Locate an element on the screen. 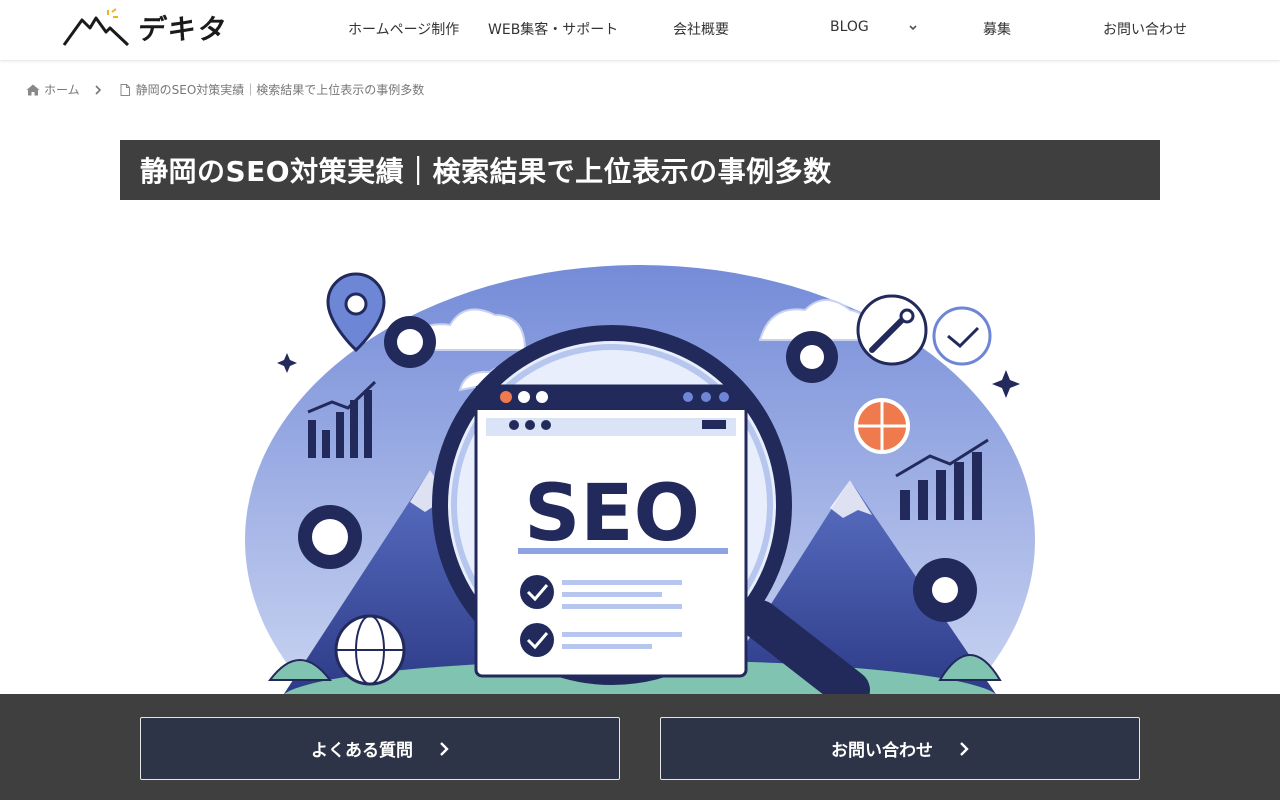 The image size is (1280, 800). site-logo: デキタ is located at coordinates (162, 28).